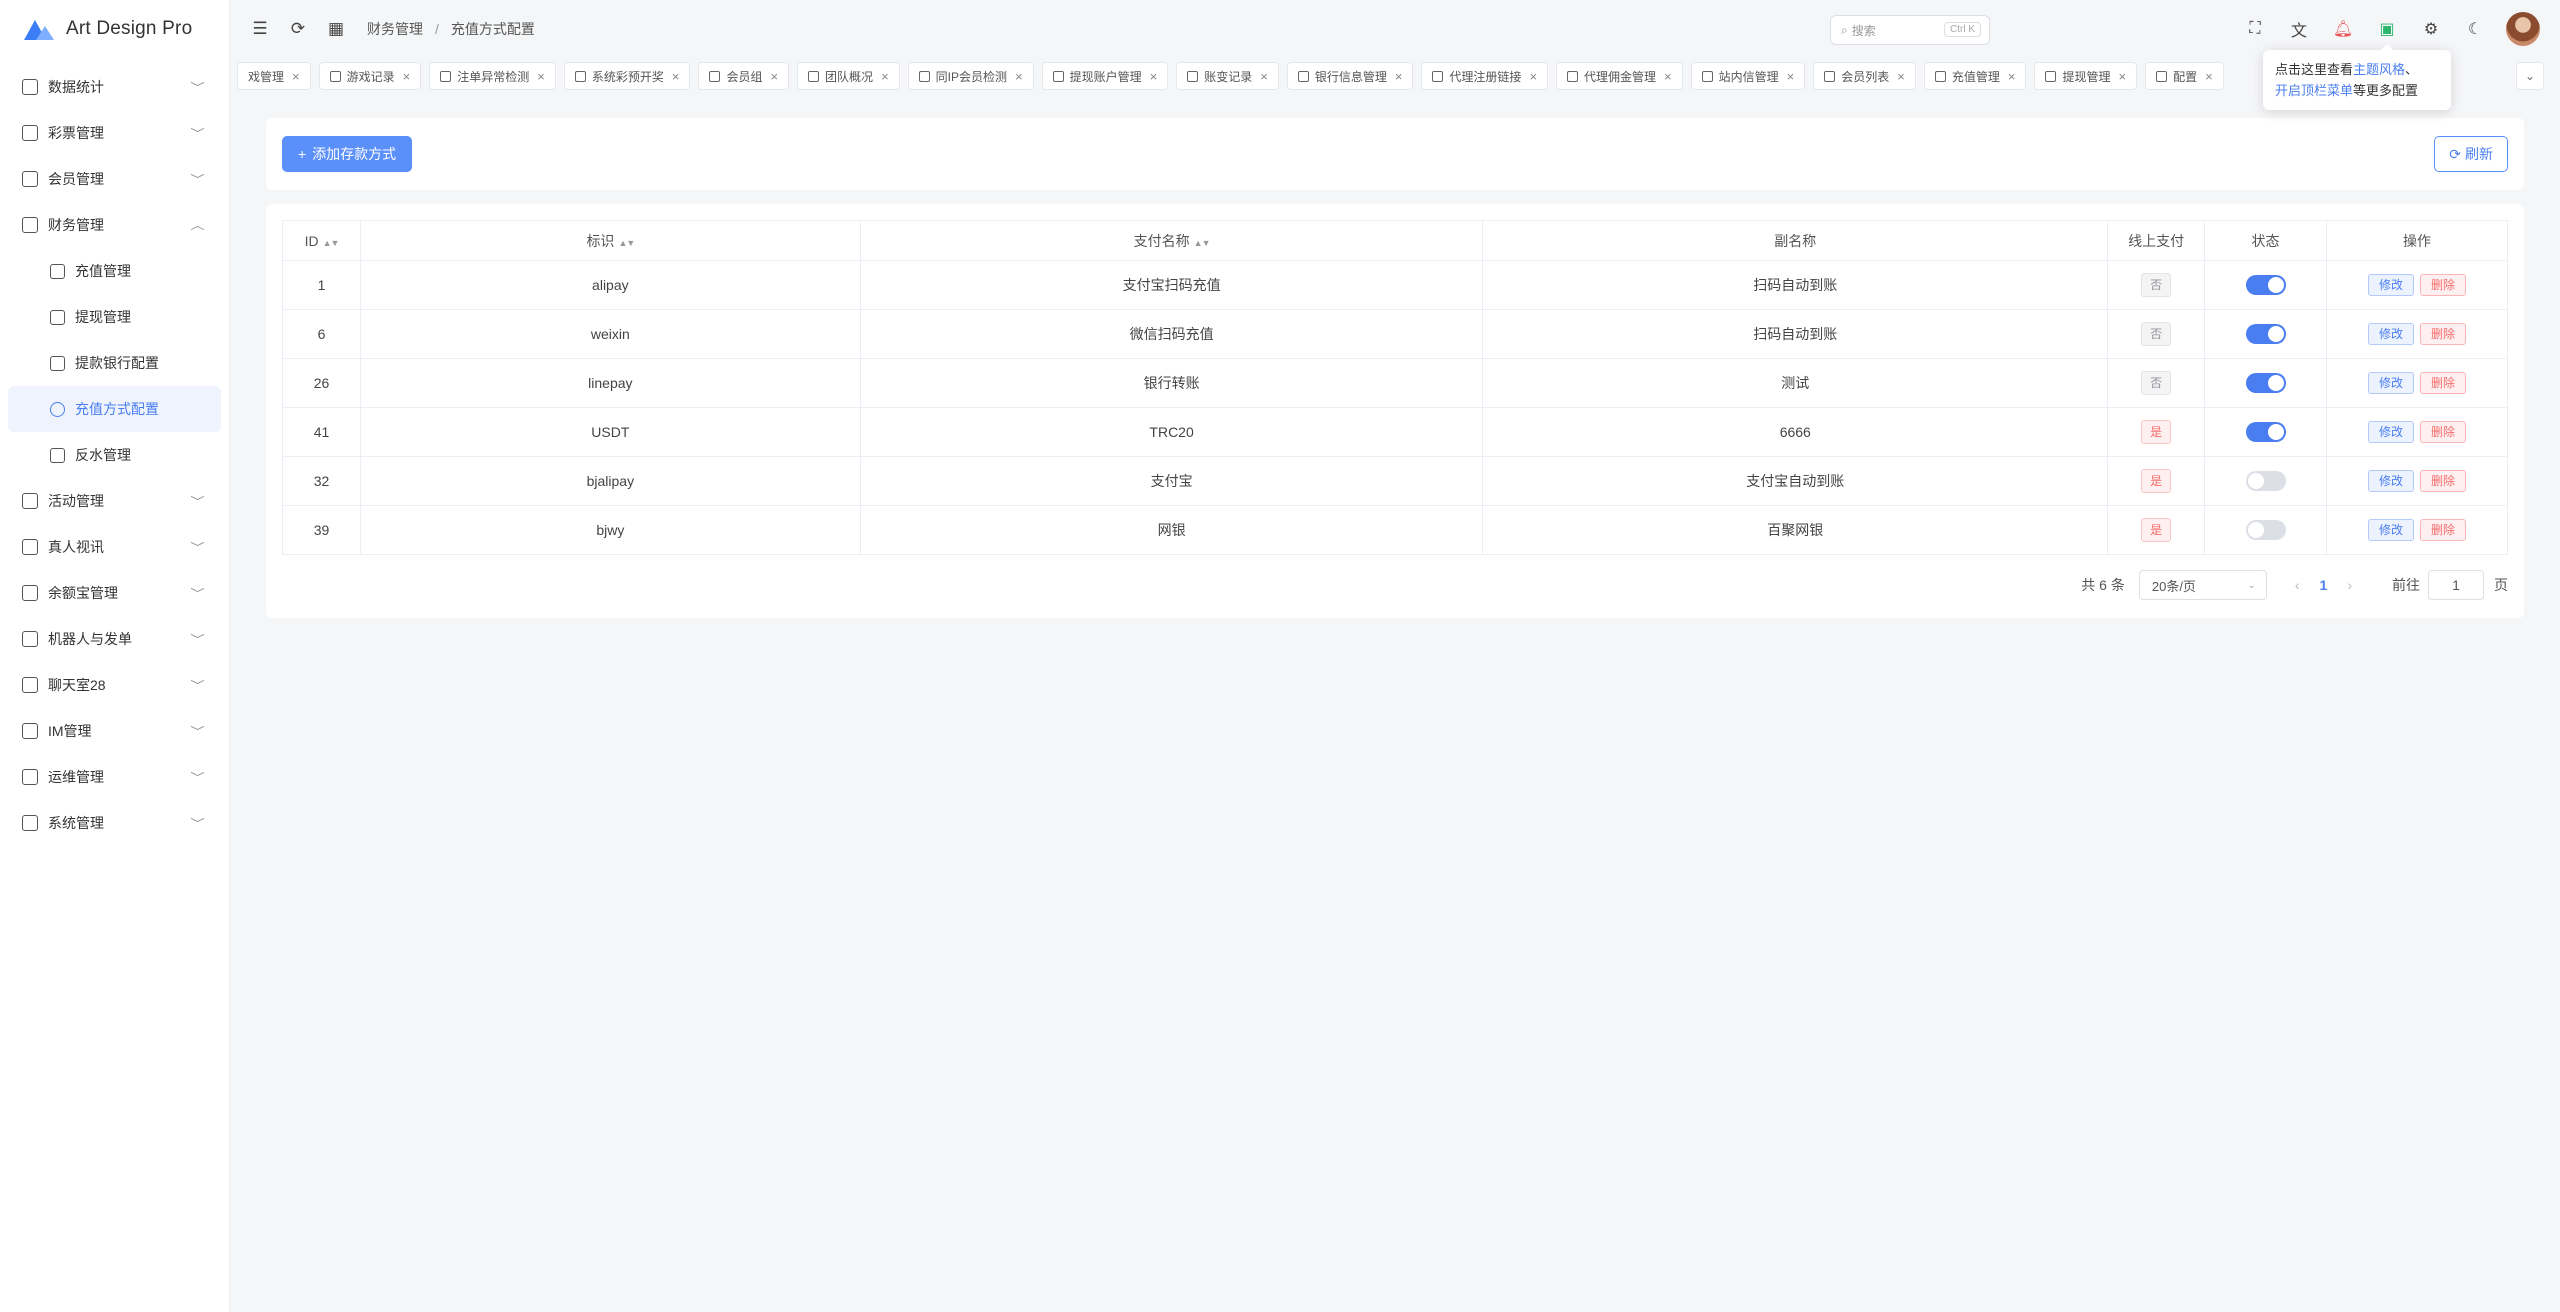 The height and width of the screenshot is (1312, 2560). Describe the element at coordinates (114, 501) in the screenshot. I see `sidebar-item: 活动管理 ﹀` at that location.